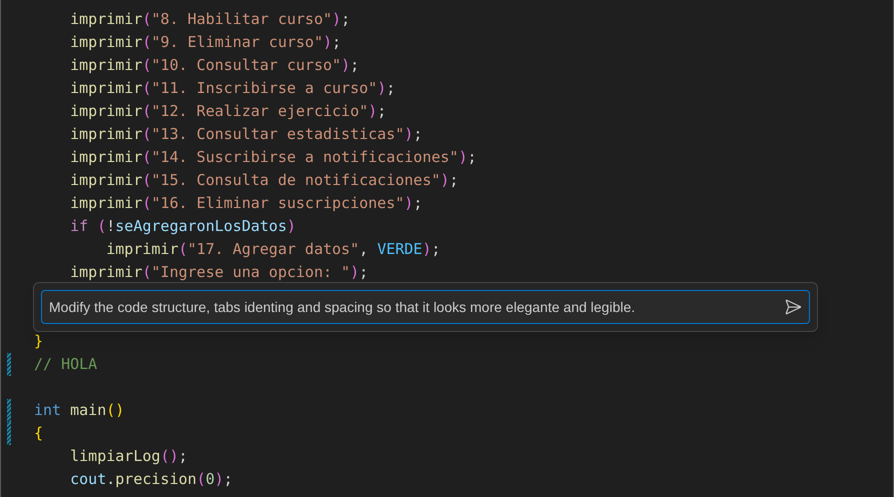  What do you see at coordinates (39, 341) in the screenshot?
I see `code-line: }` at bounding box center [39, 341].